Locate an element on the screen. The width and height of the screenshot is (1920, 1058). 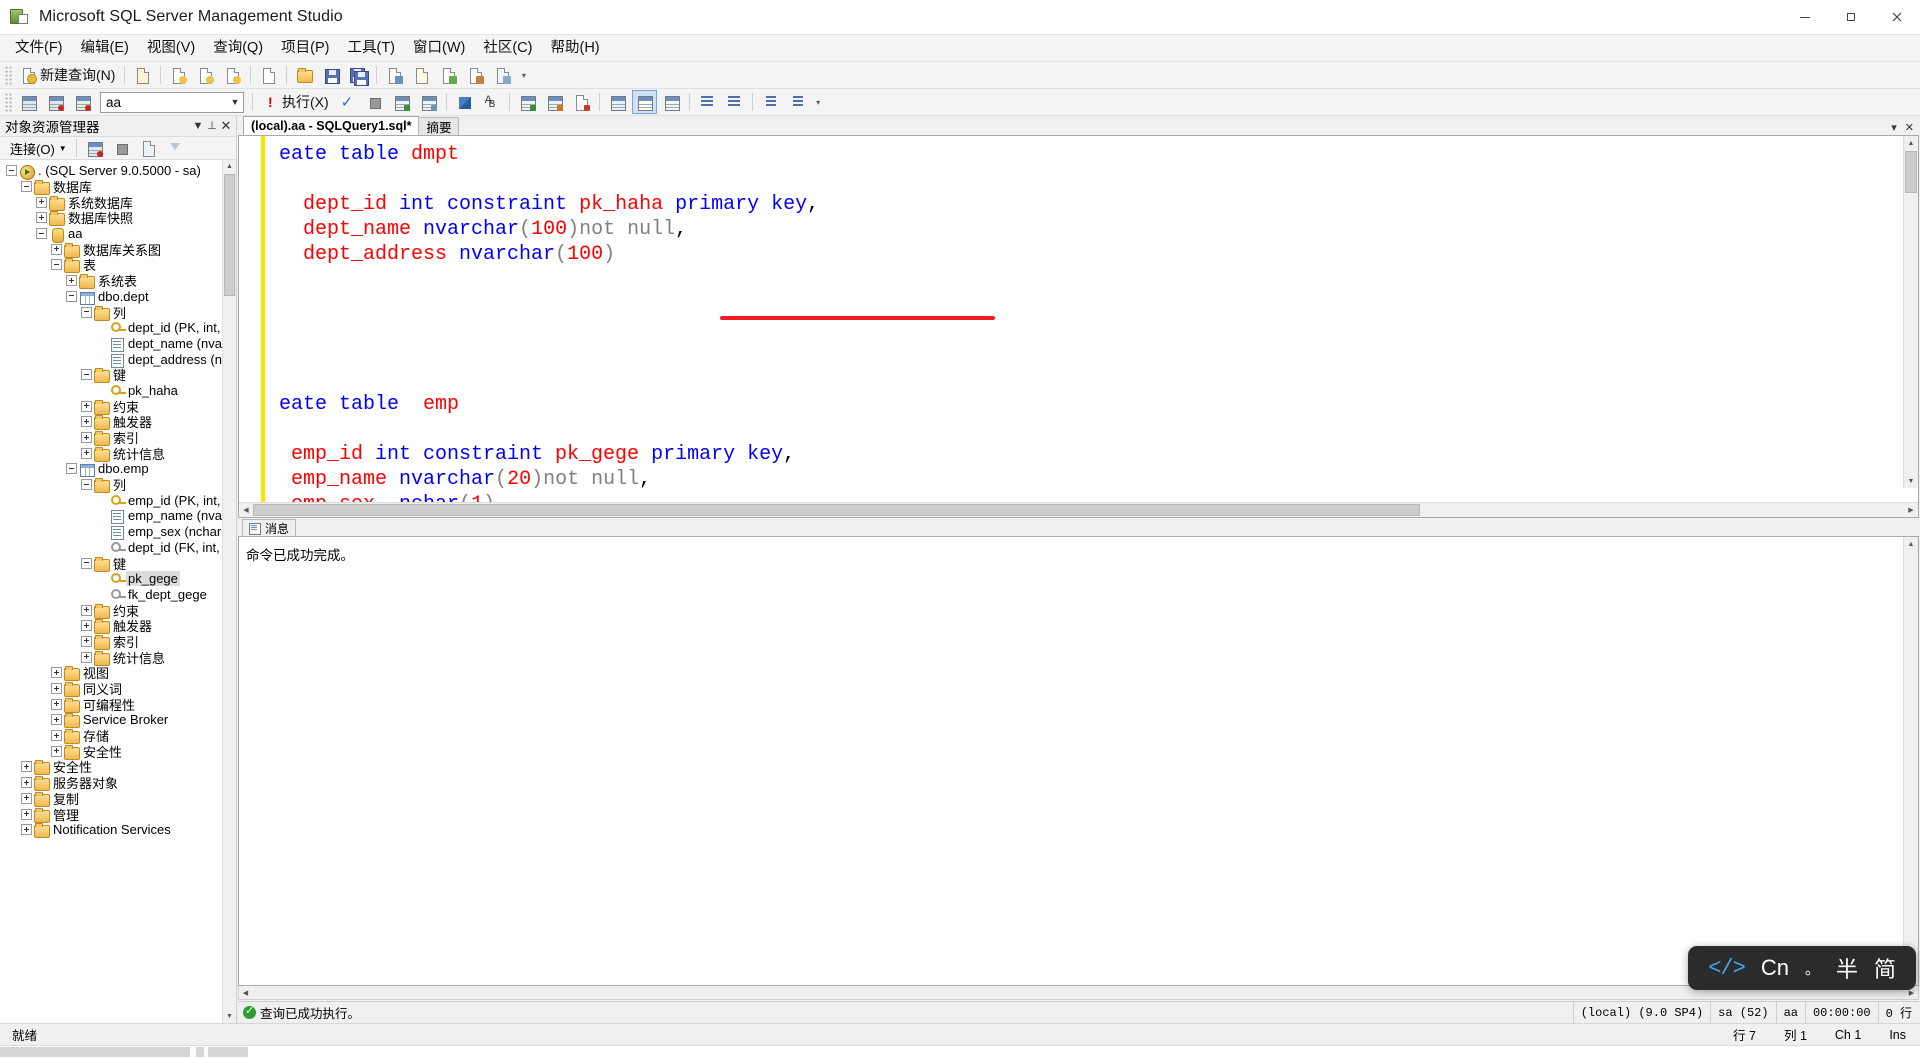
menu-help: 帮助(H) is located at coordinates (574, 48).